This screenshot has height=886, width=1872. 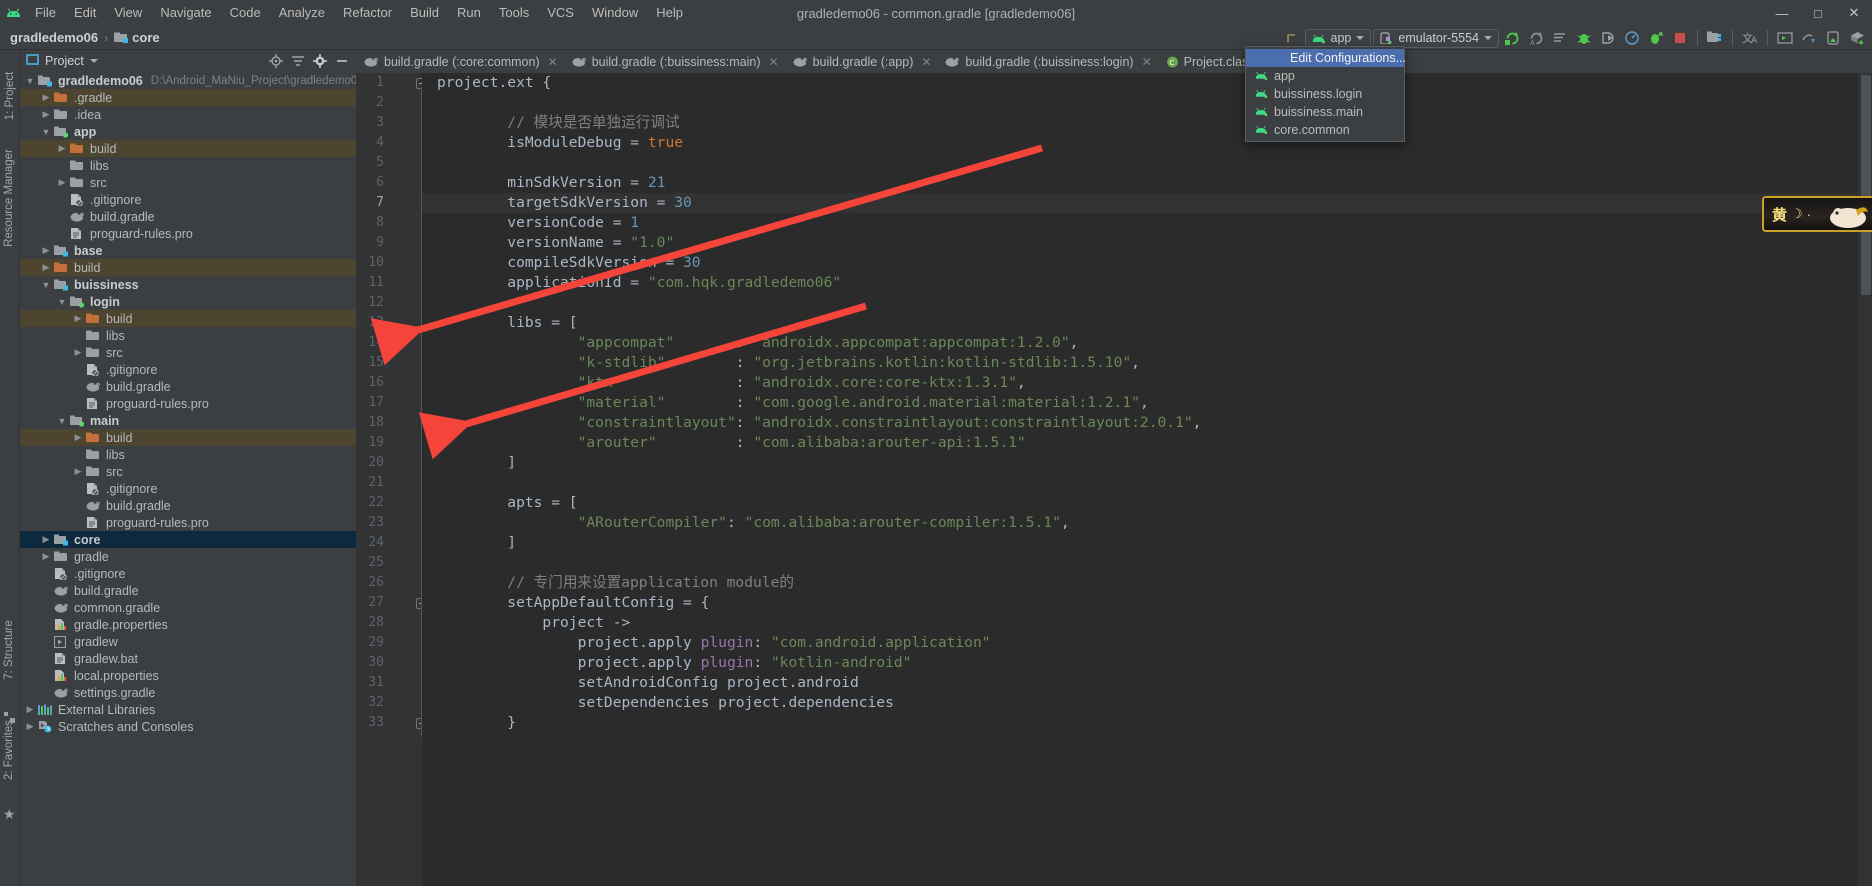 I want to click on avd-manager-icon: A, so click(x=1536, y=38).